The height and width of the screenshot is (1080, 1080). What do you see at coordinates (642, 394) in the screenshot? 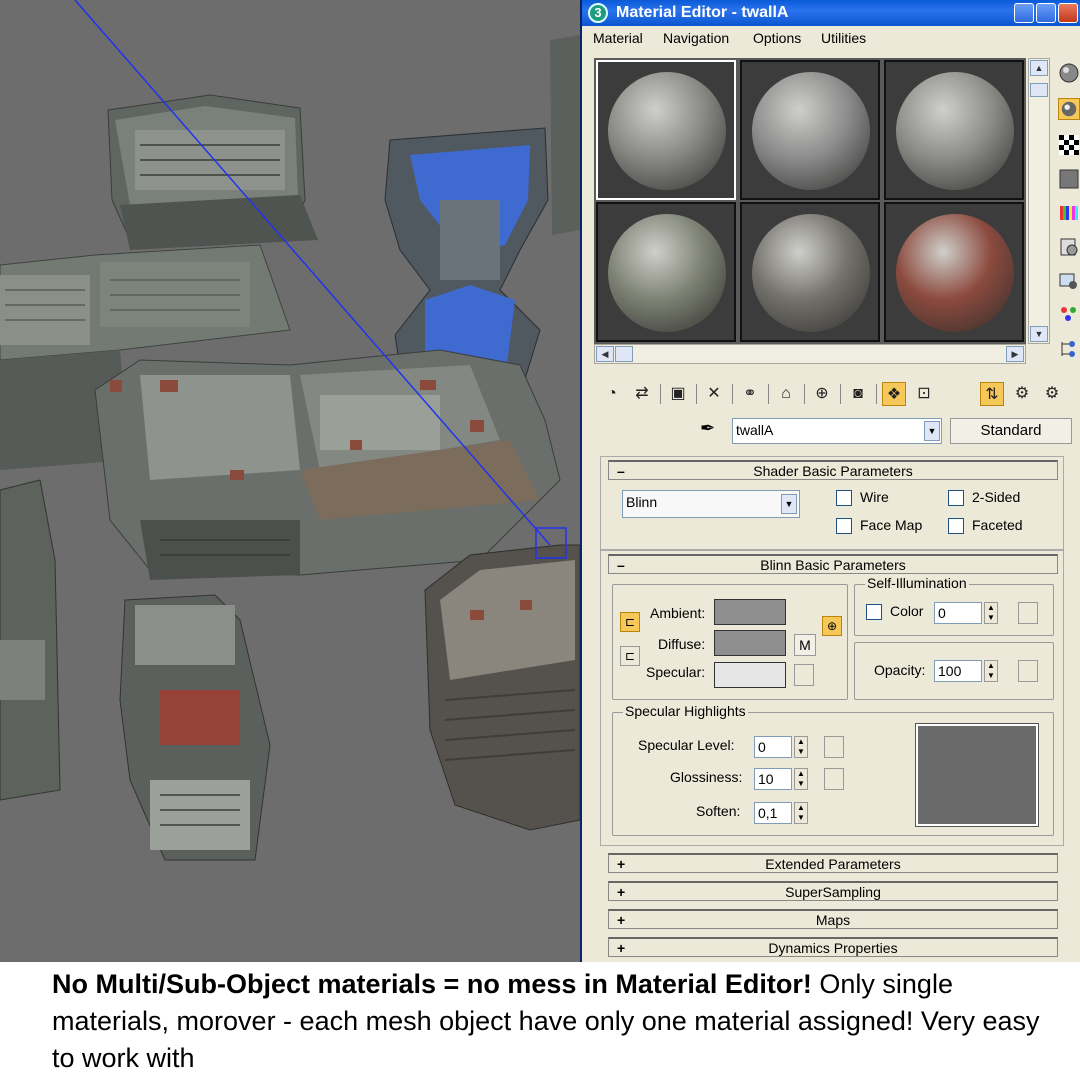
I see `put-to-scene-icon: ⇄` at bounding box center [642, 394].